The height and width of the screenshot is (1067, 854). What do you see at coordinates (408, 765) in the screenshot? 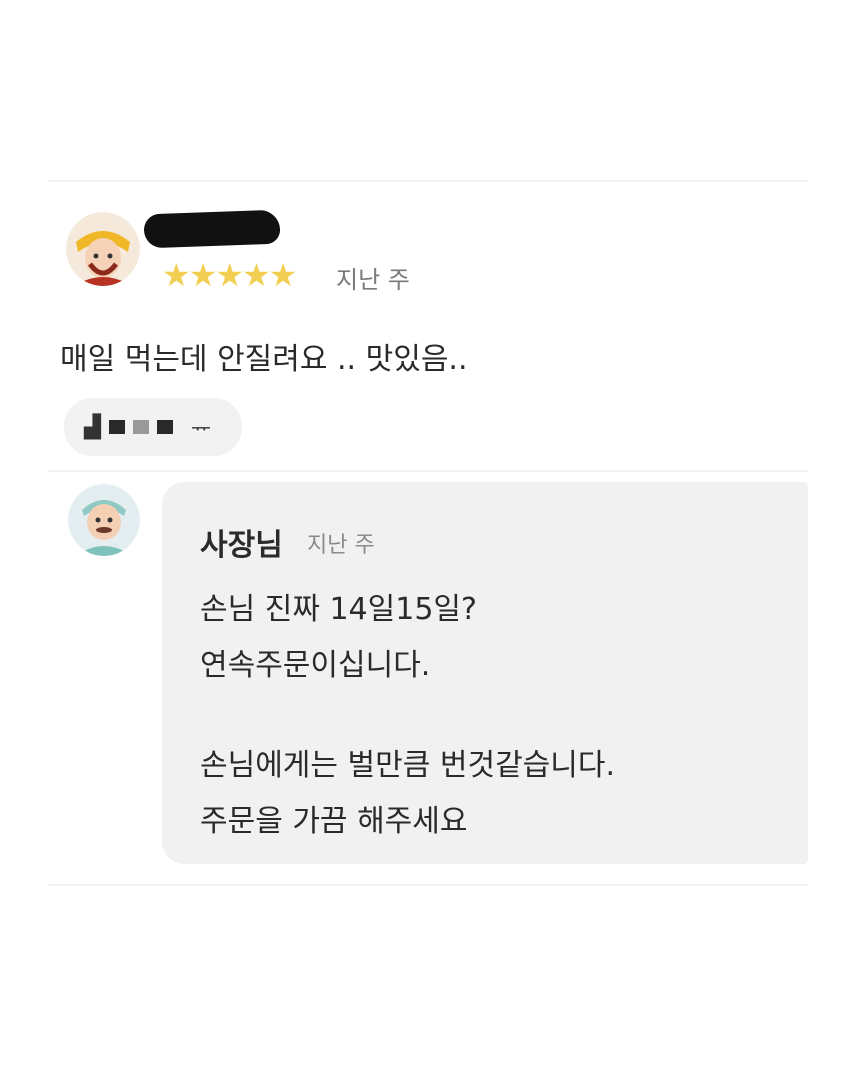
I see `reply-text-line: 손님에게는 벌만큼 번것같습니다.` at bounding box center [408, 765].